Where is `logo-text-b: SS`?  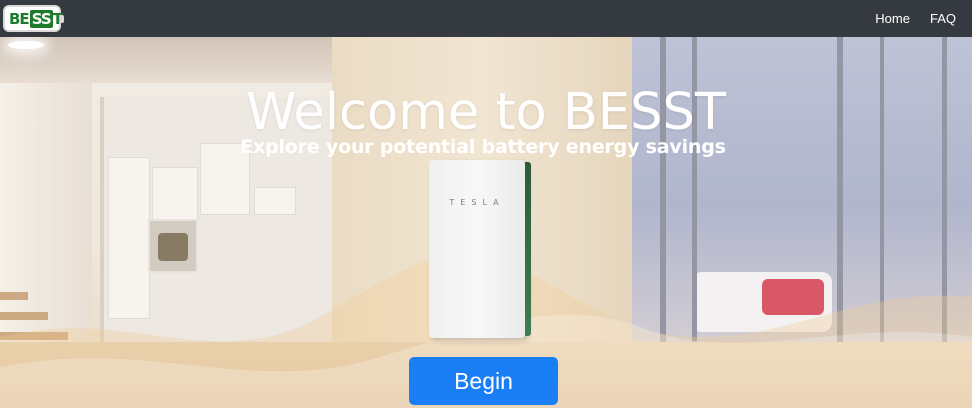
logo-text-b: SS is located at coordinates (41, 18).